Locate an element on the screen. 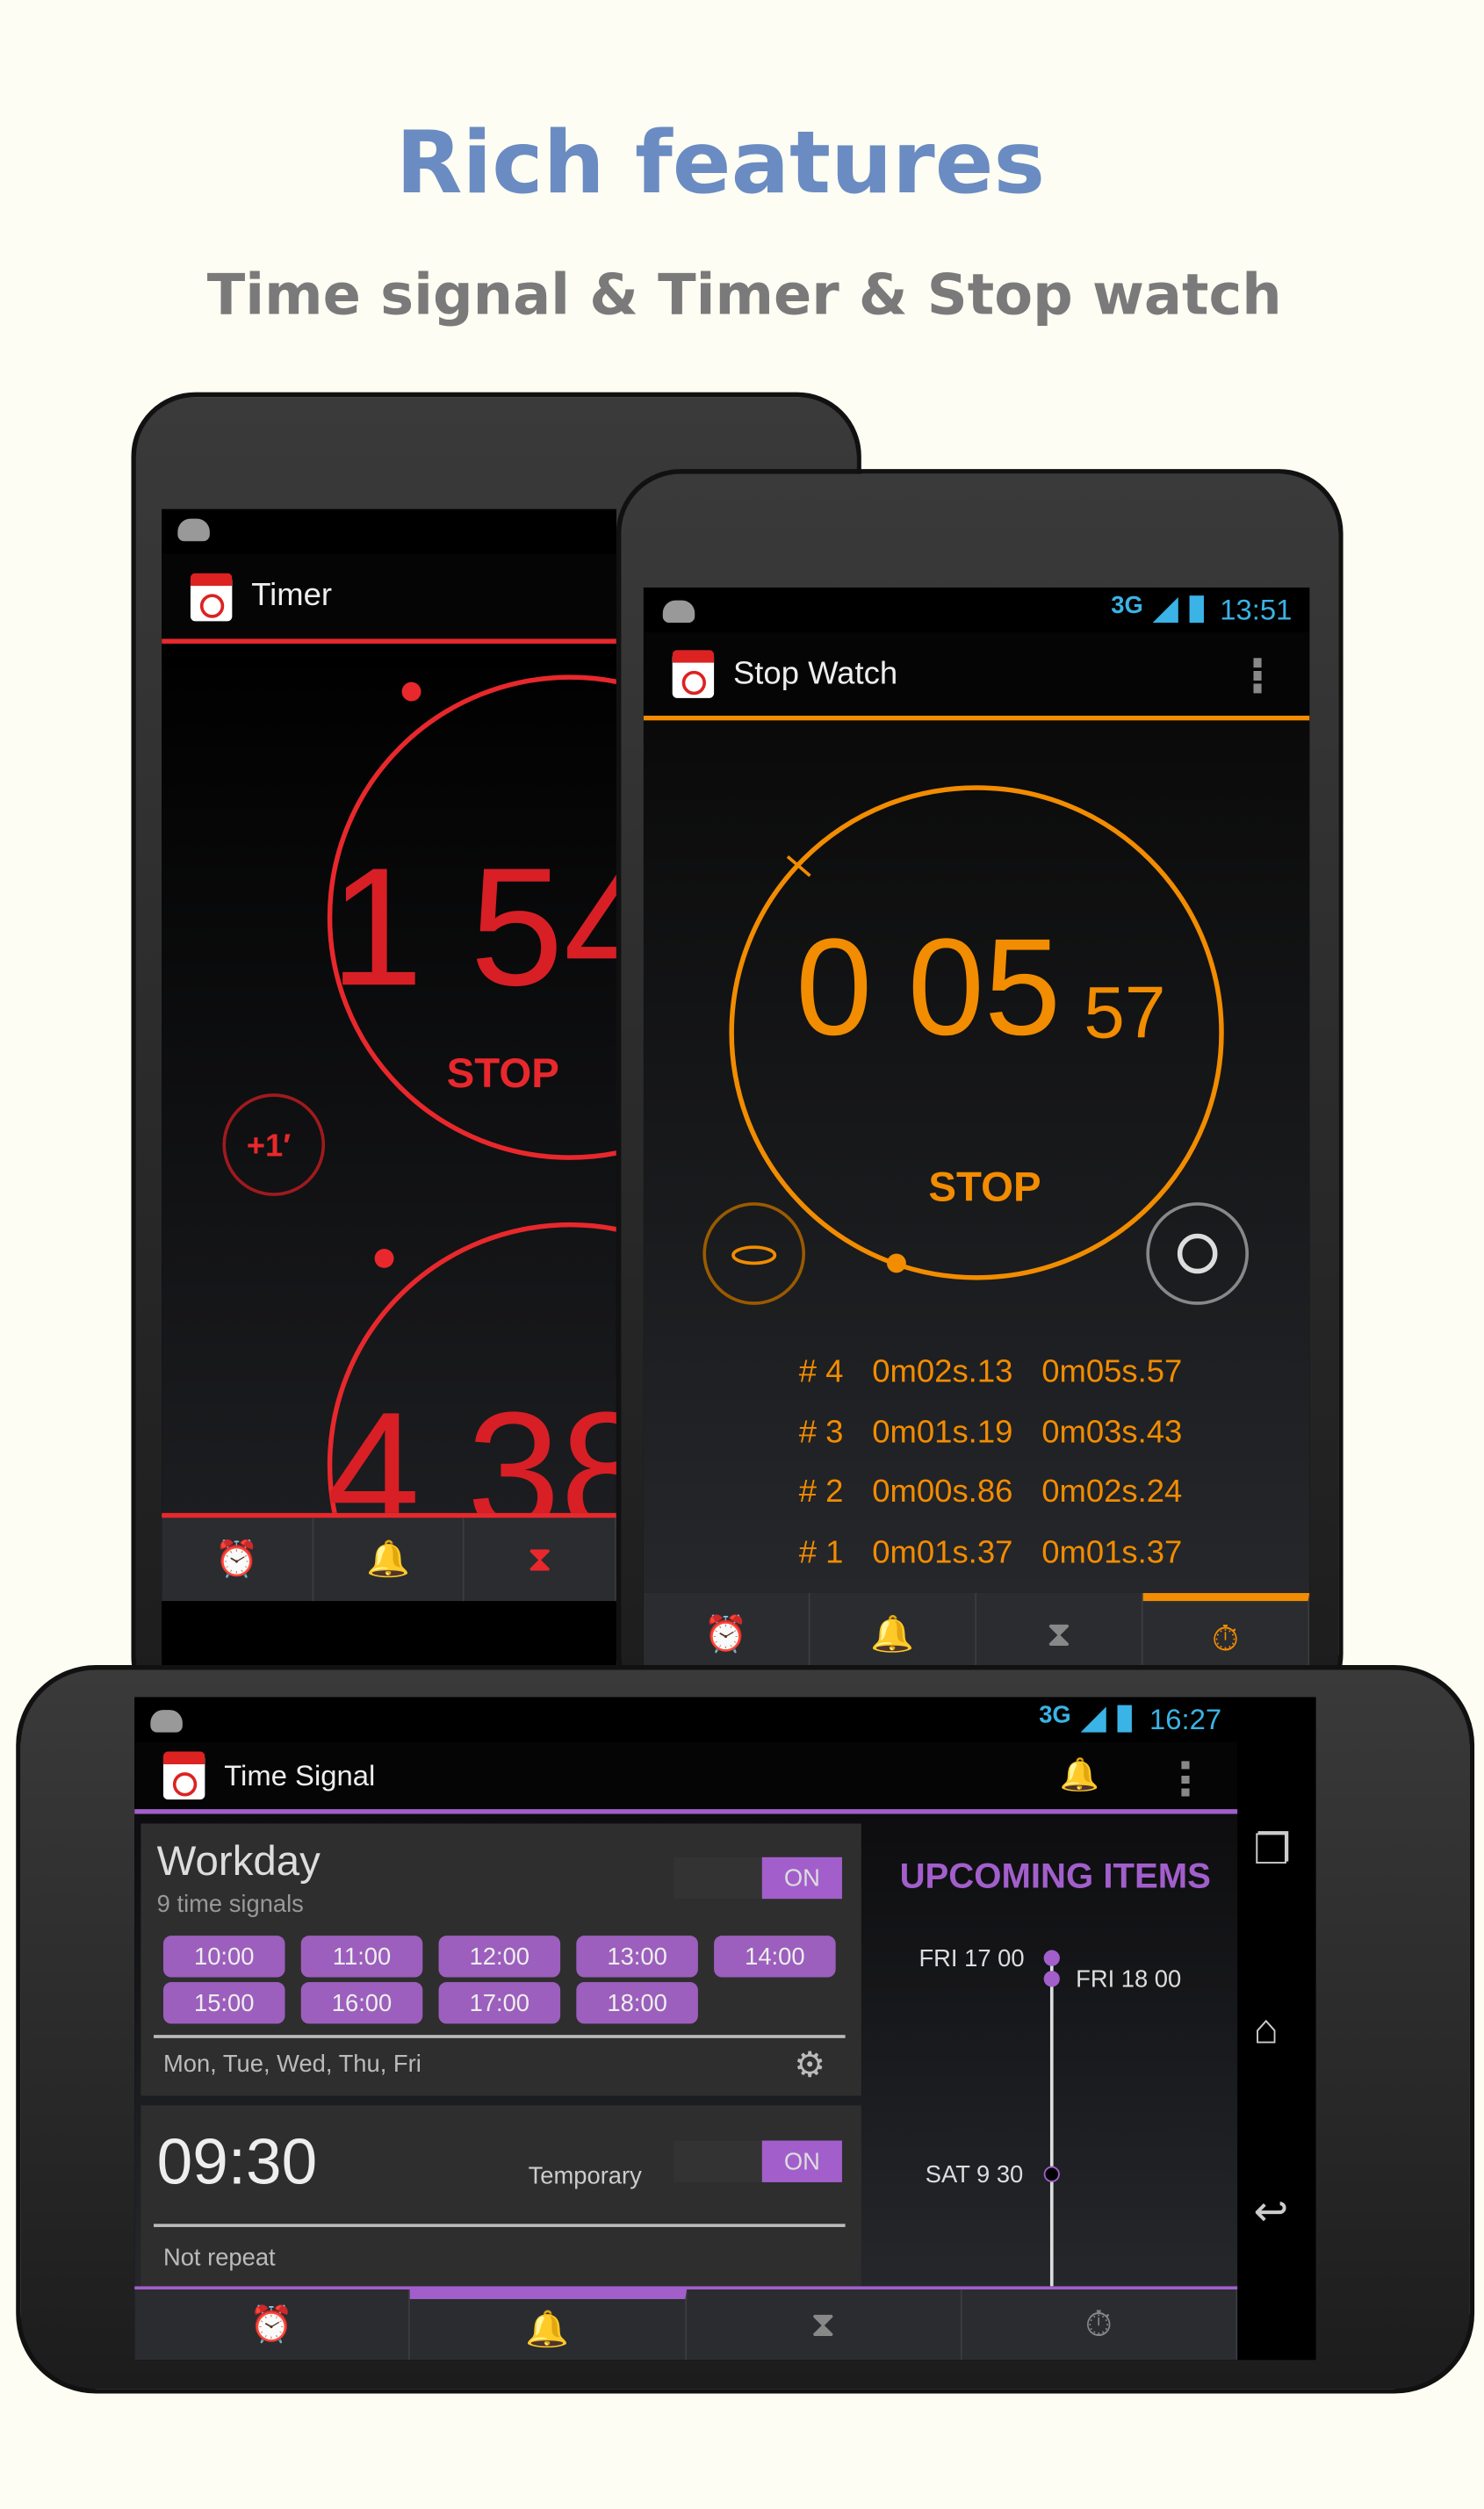  plus-one-label: +1′ is located at coordinates (269, 1146).